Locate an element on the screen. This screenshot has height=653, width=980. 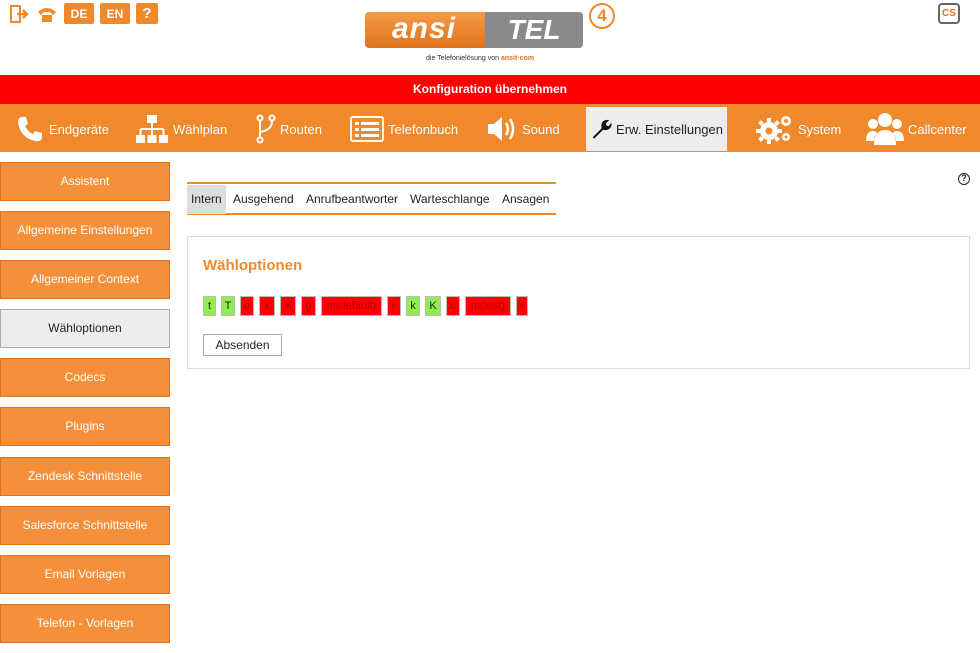
nav-label: System is located at coordinates (820, 129).